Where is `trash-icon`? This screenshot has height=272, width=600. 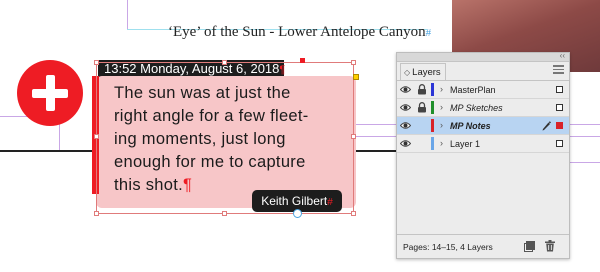 trash-icon is located at coordinates (550, 246).